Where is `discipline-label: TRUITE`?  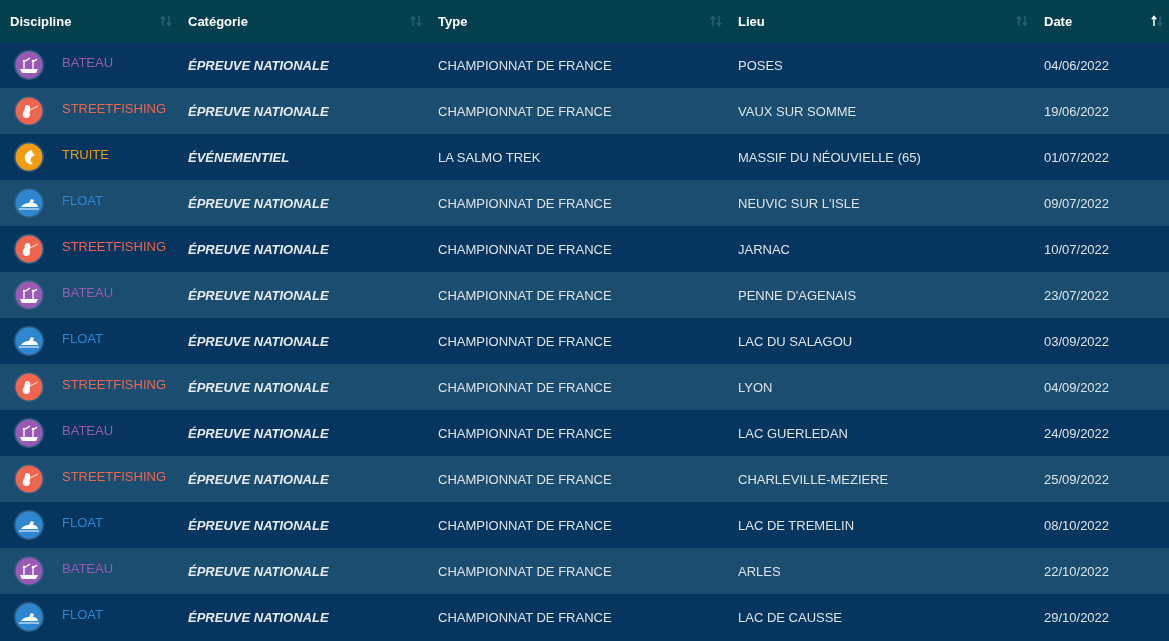
discipline-label: TRUITE is located at coordinates (85, 154).